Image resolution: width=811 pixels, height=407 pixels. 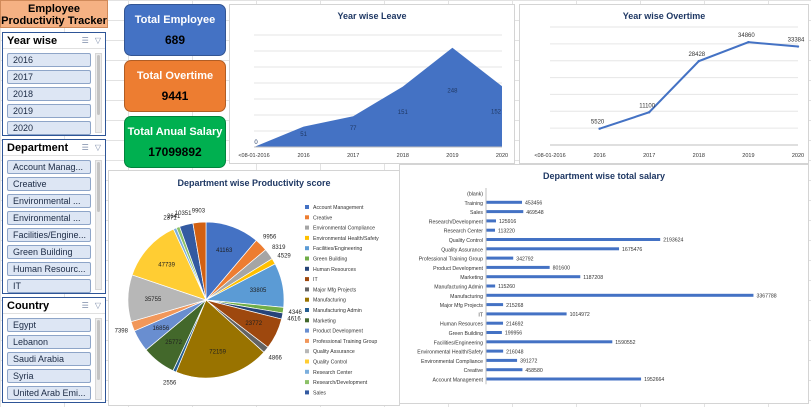 I want to click on year-slicer-item: 2017, so click(x=49, y=77).